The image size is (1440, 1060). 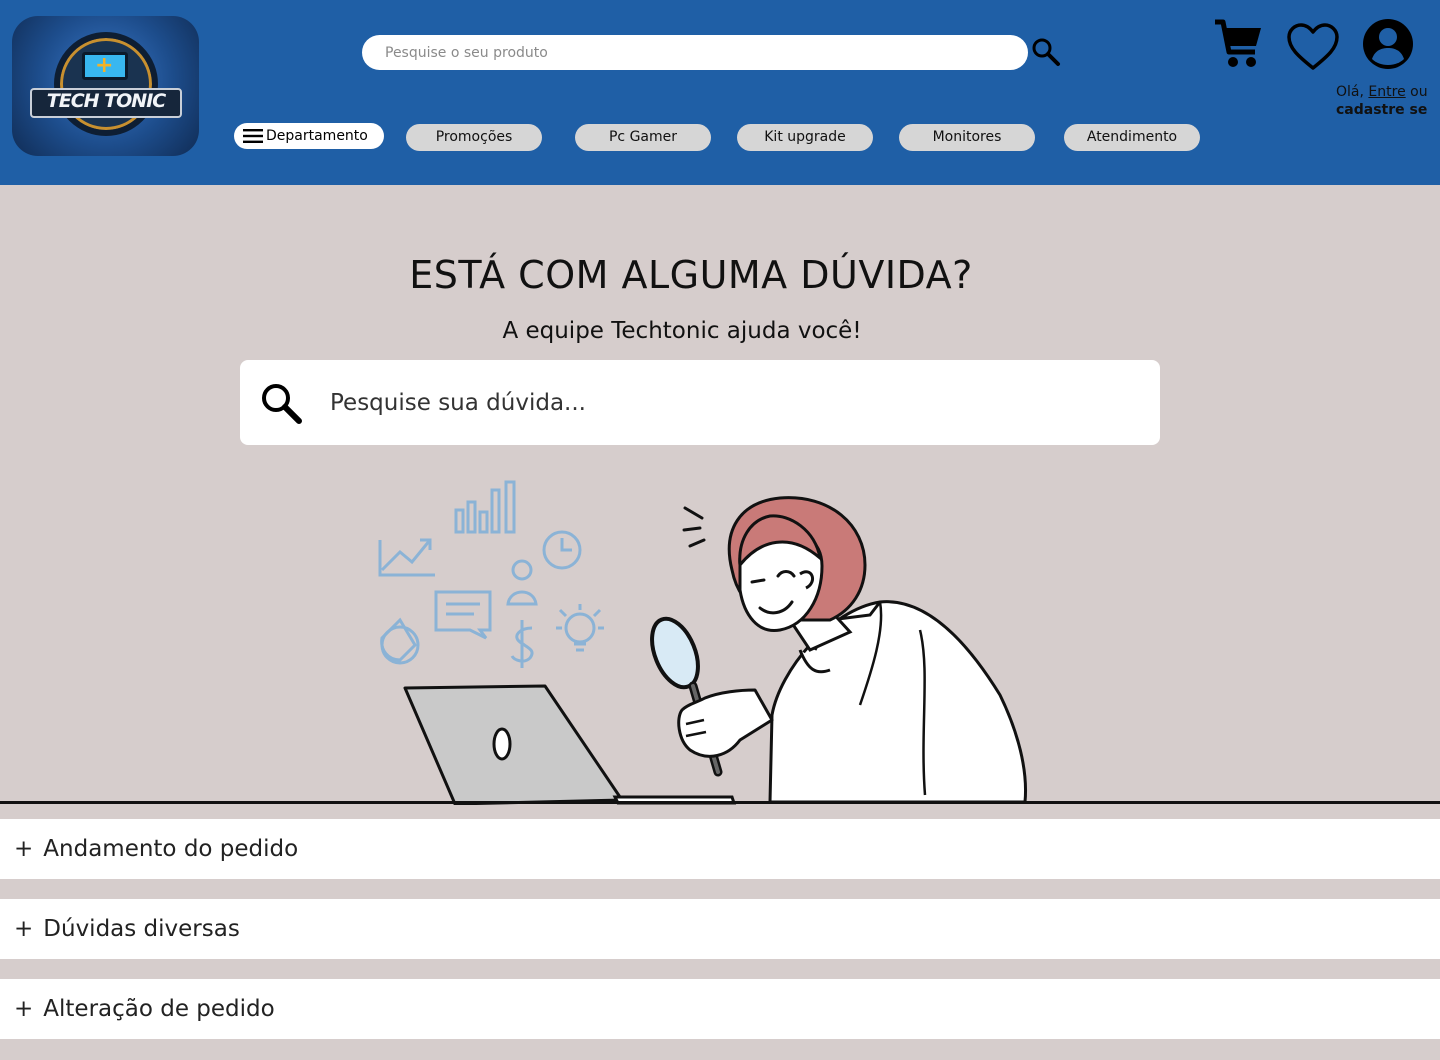 What do you see at coordinates (1238, 44) in the screenshot?
I see `cart-icon` at bounding box center [1238, 44].